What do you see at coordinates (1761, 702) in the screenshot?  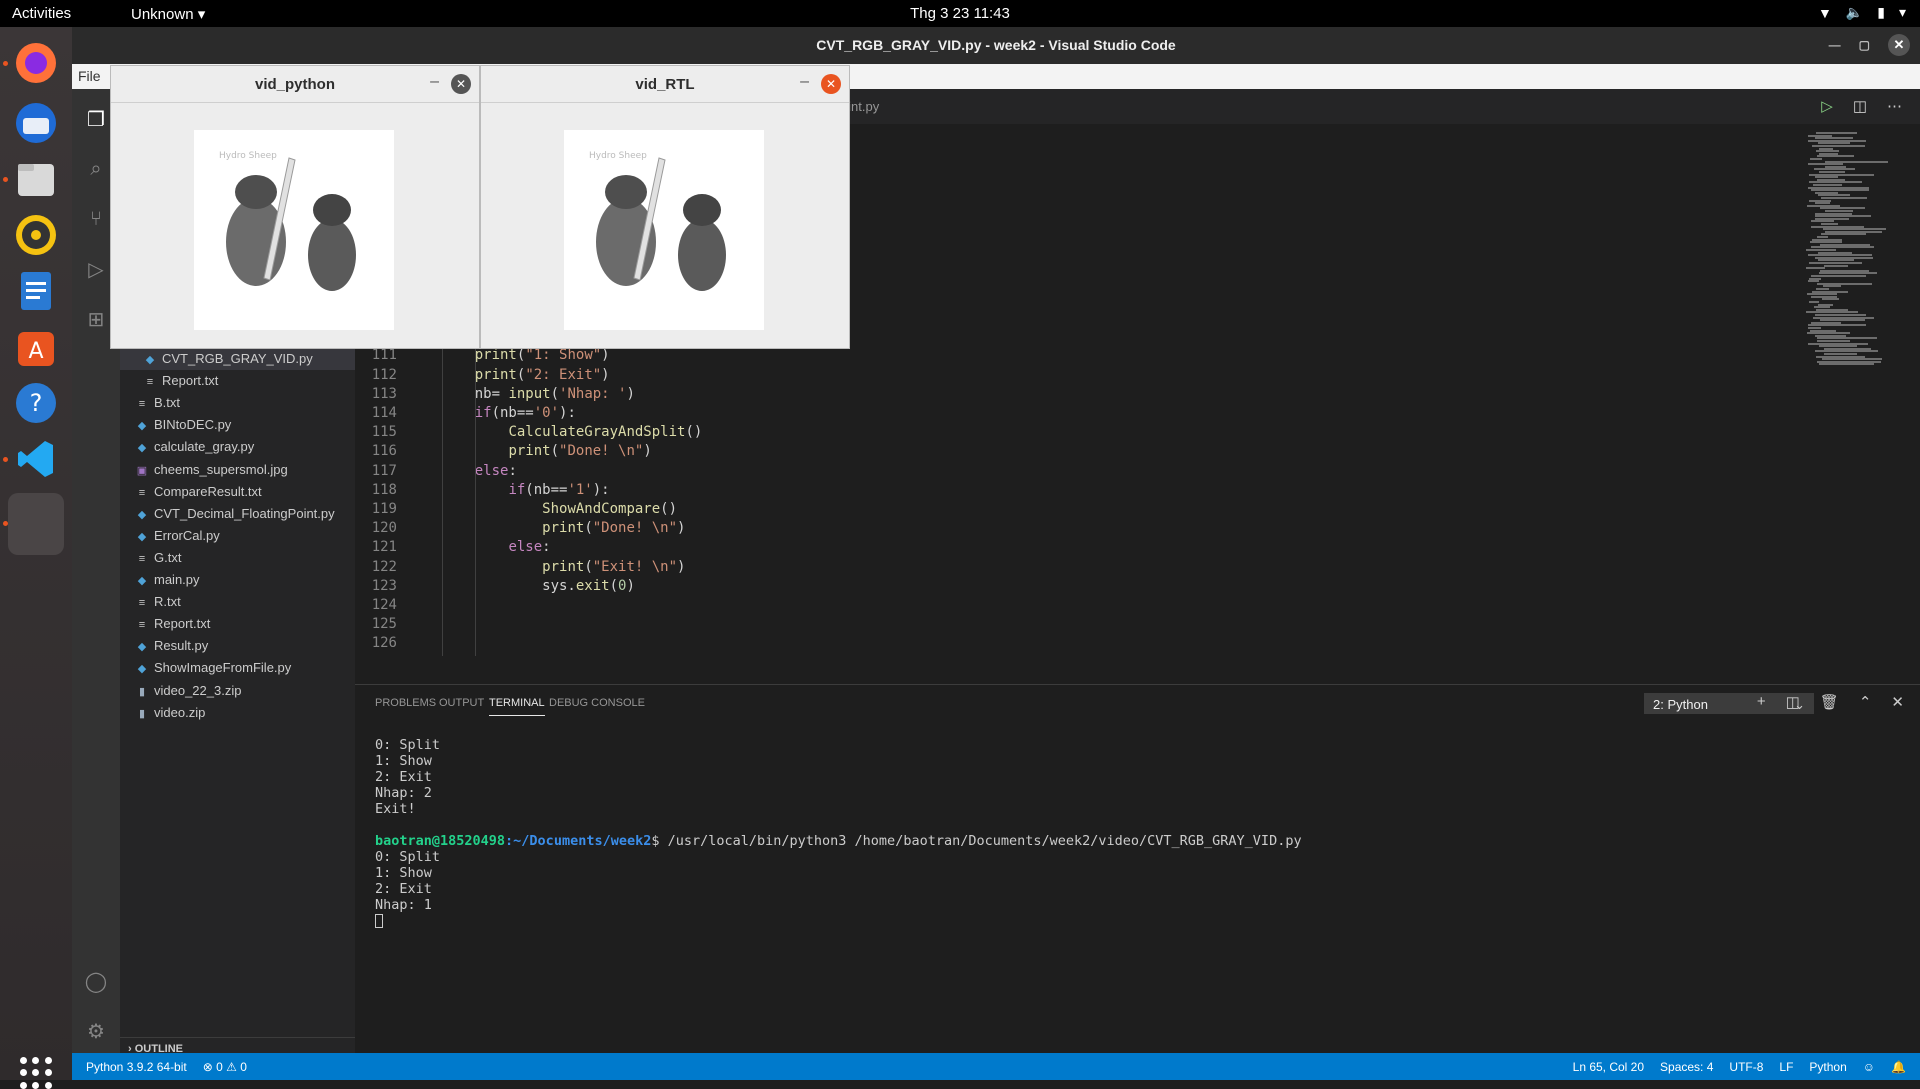 I see `new-terminal-icon: +` at bounding box center [1761, 702].